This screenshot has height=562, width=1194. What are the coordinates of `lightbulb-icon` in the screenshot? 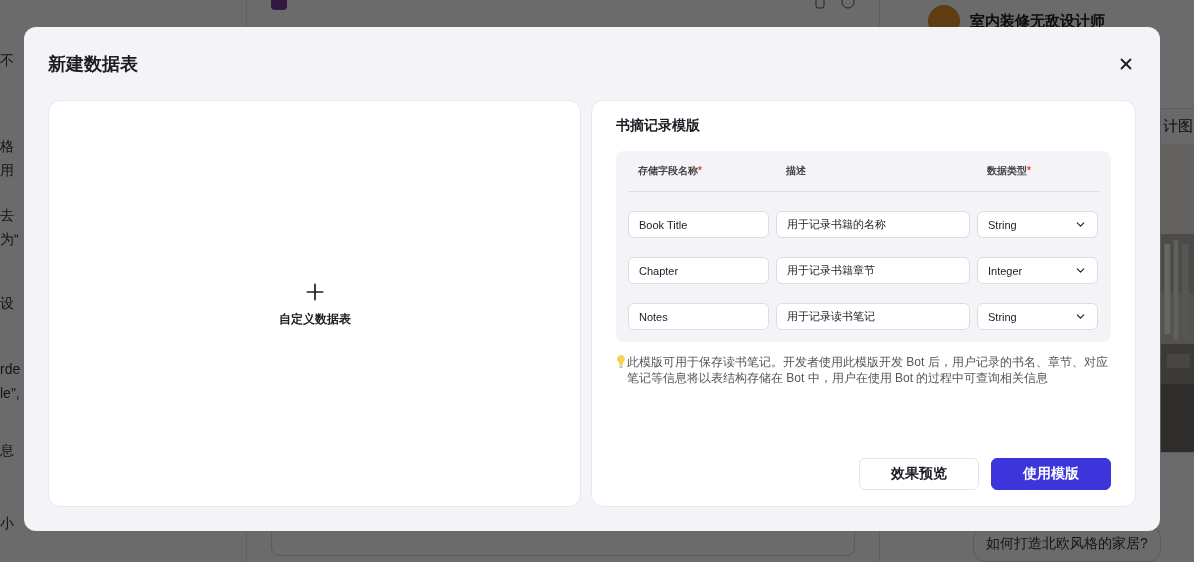 It's located at (621, 362).